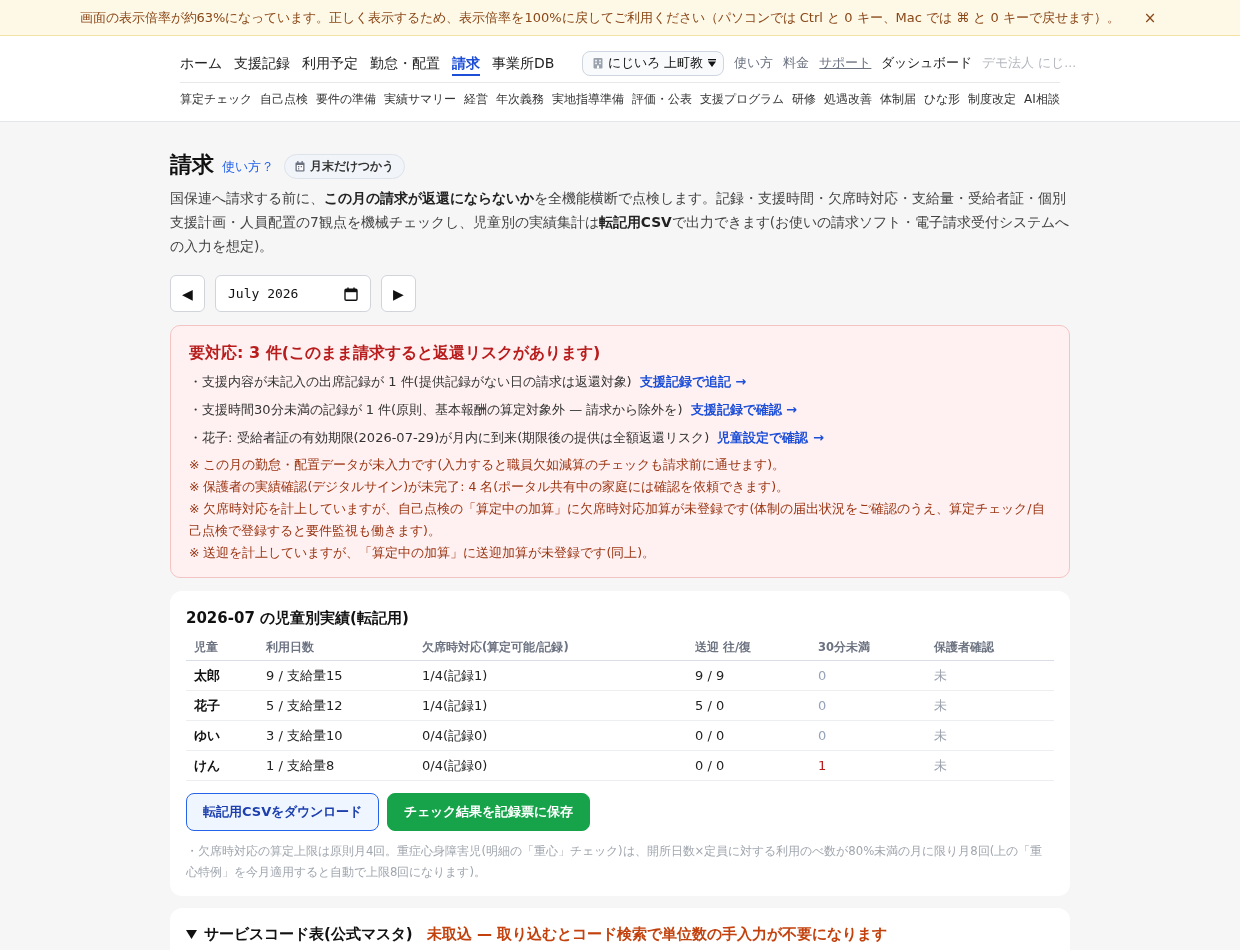 The width and height of the screenshot is (1240, 950). What do you see at coordinates (693, 381) in the screenshot?
I see `action-link: 支援記録で追記 →` at bounding box center [693, 381].